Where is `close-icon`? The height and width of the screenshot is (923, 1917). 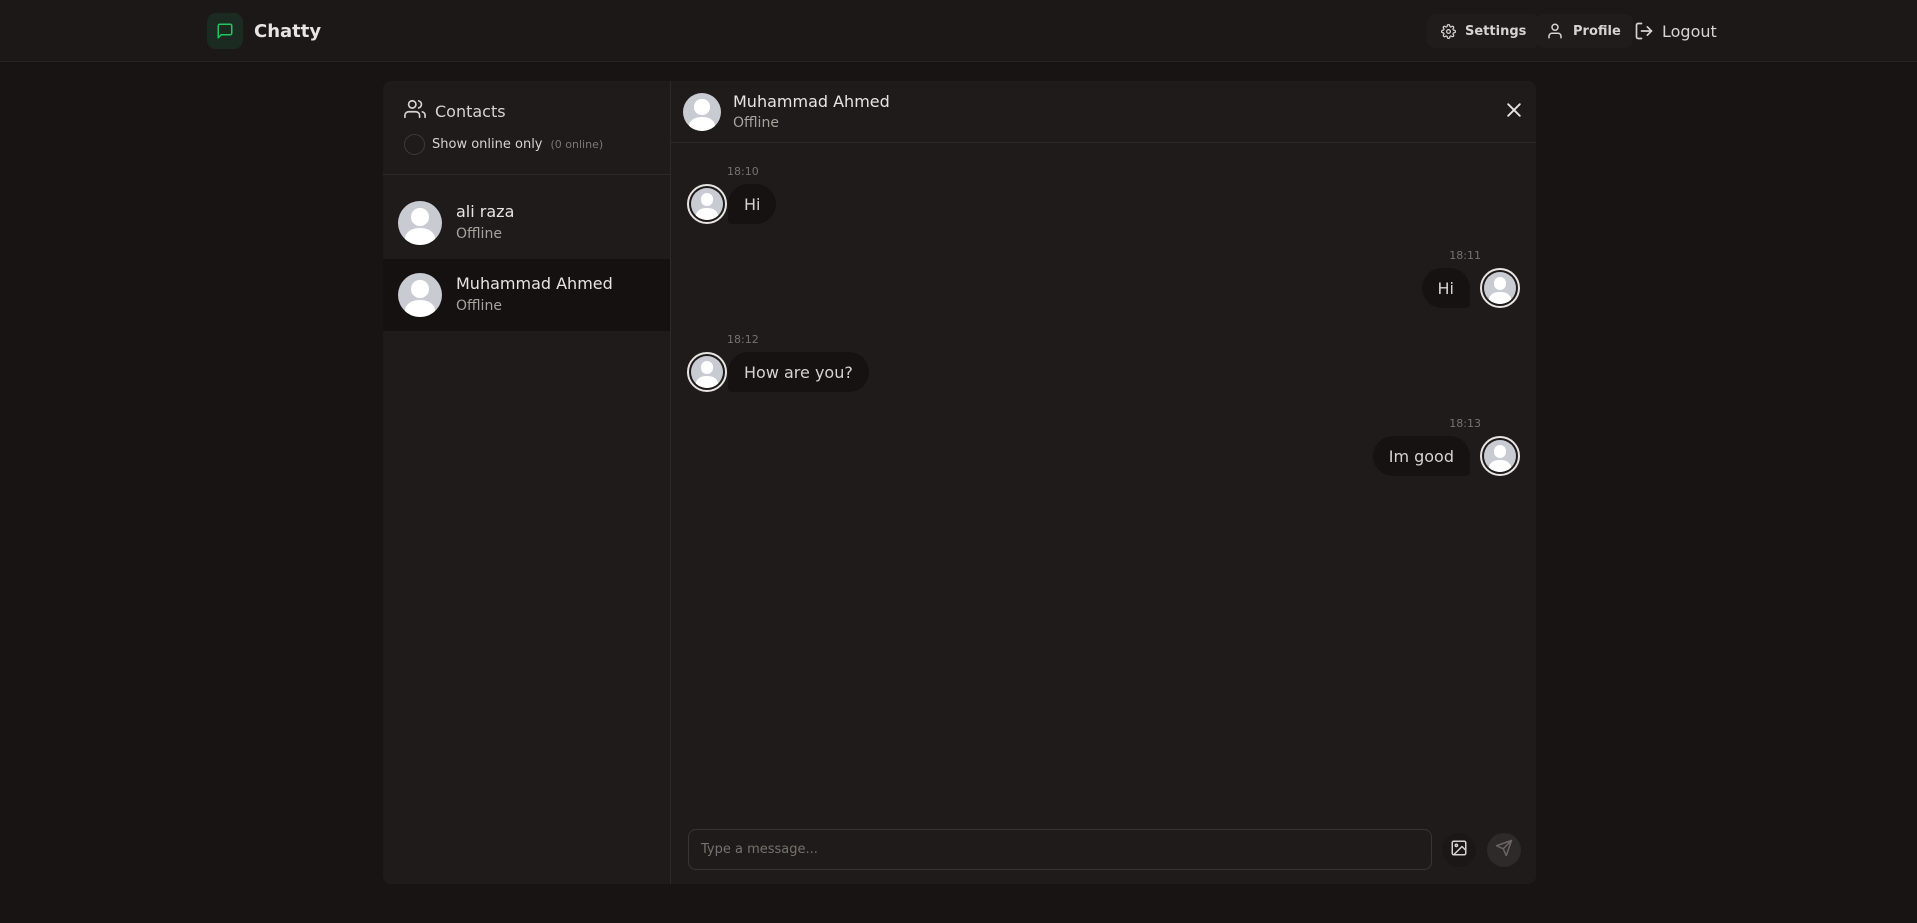
close-icon is located at coordinates (1514, 112).